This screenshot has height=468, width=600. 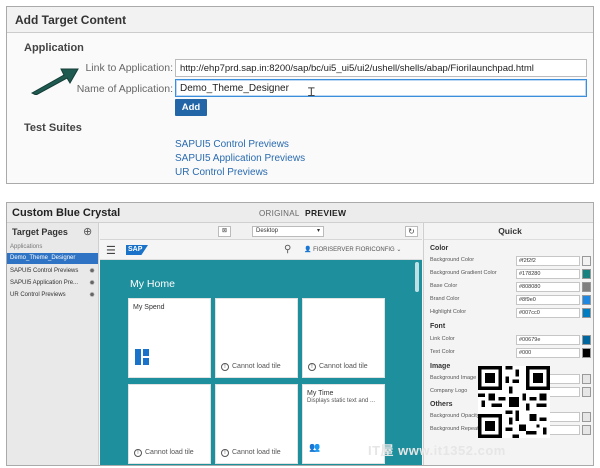 What do you see at coordinates (548, 340) in the screenshot?
I see `property-value-input: #00679e` at bounding box center [548, 340].